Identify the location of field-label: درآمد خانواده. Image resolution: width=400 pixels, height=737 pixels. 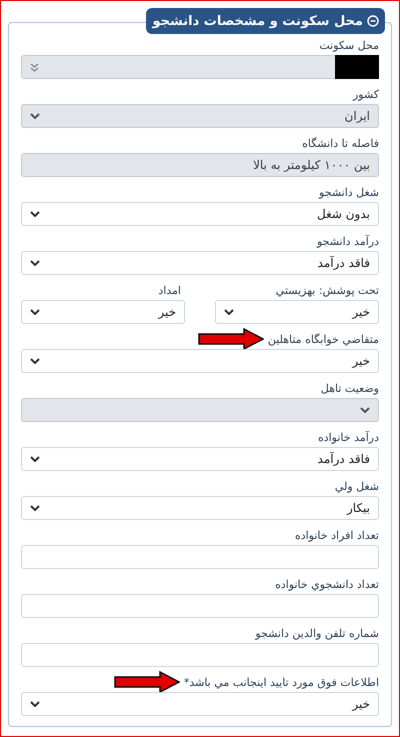
(348, 437).